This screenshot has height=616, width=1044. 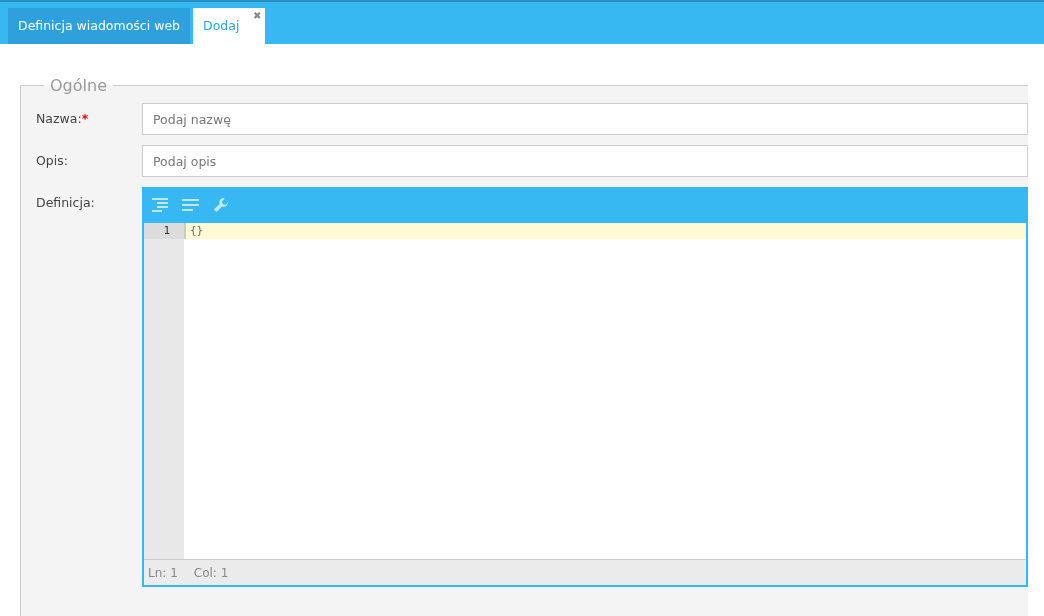 What do you see at coordinates (229, 26) in the screenshot?
I see `tab: Dodaj ✖` at bounding box center [229, 26].